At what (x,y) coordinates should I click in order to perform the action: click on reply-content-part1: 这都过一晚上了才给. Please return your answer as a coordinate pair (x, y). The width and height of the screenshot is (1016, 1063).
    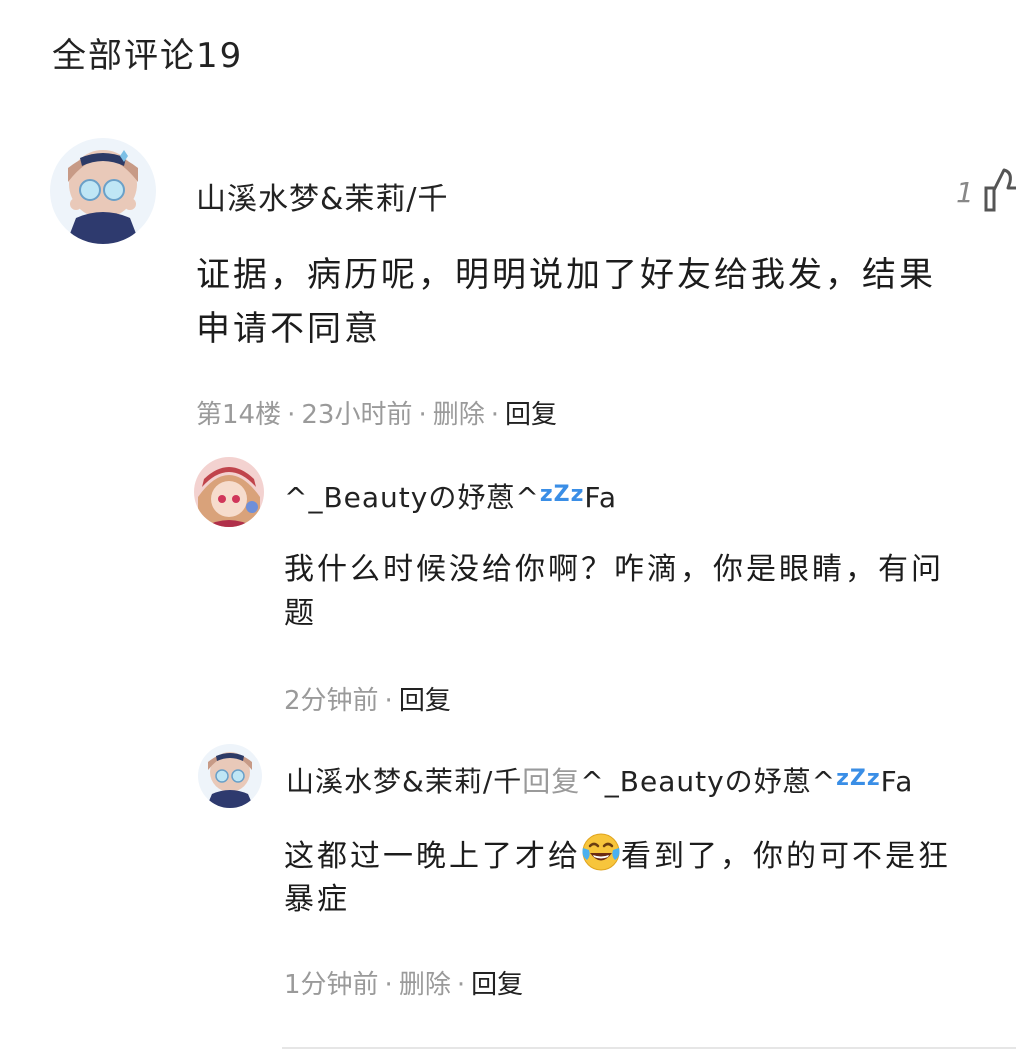
    Looking at the image, I should click on (432, 856).